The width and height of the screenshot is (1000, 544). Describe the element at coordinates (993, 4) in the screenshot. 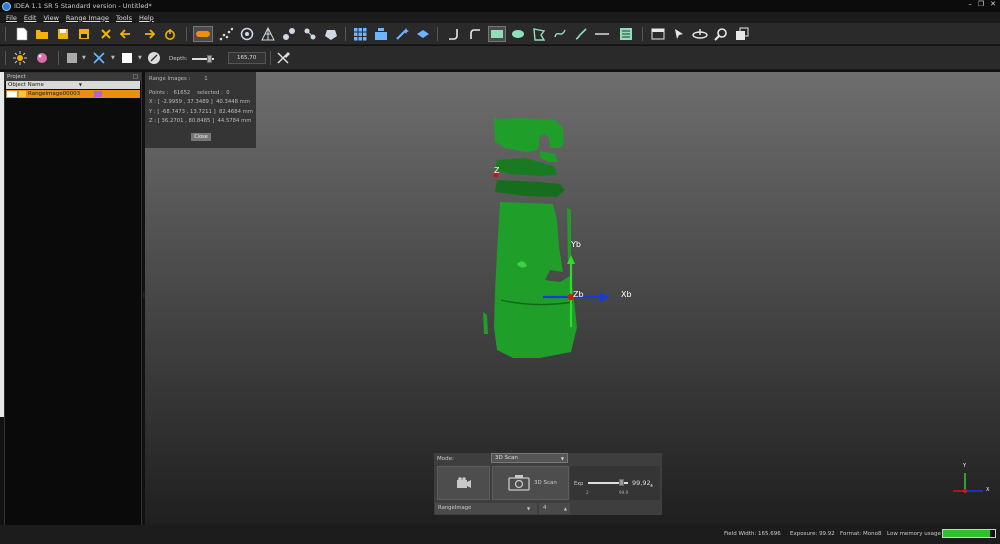

I see `close-icon: ✕` at that location.